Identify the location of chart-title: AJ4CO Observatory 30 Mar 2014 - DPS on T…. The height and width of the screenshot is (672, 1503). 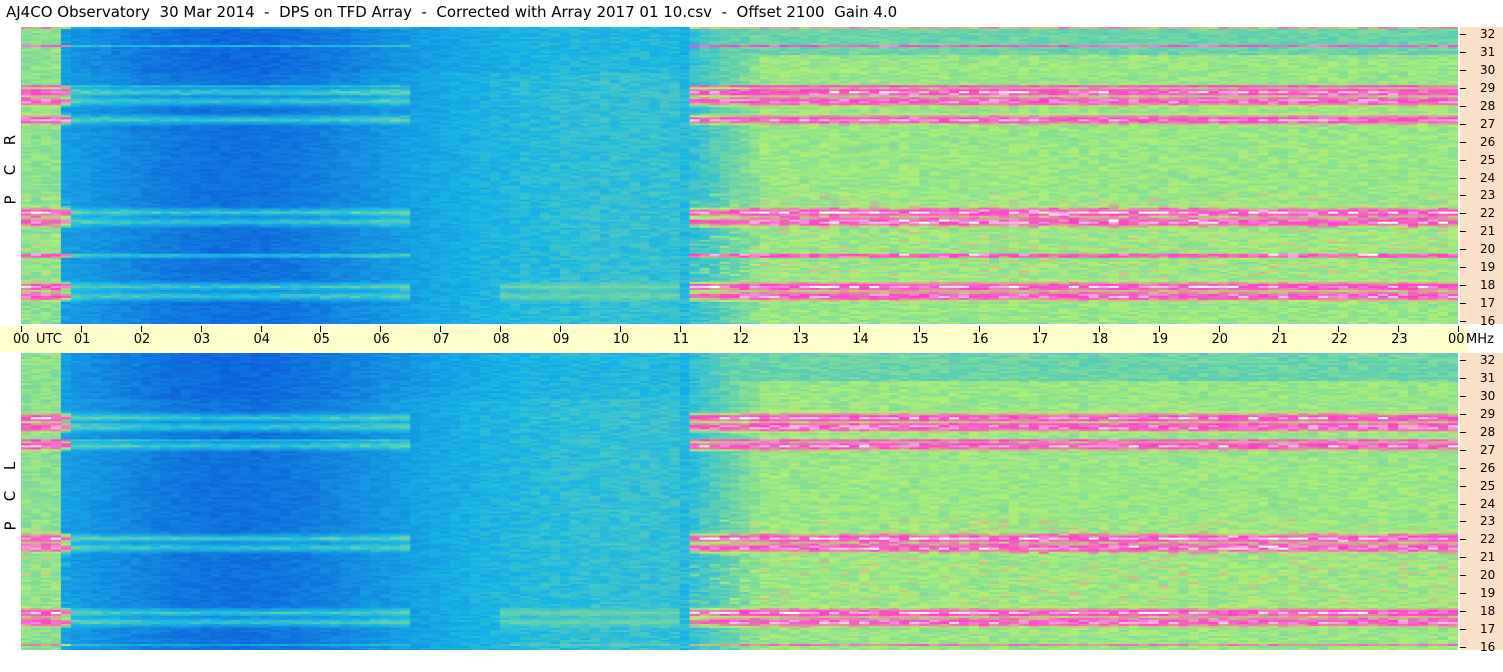
(451, 12).